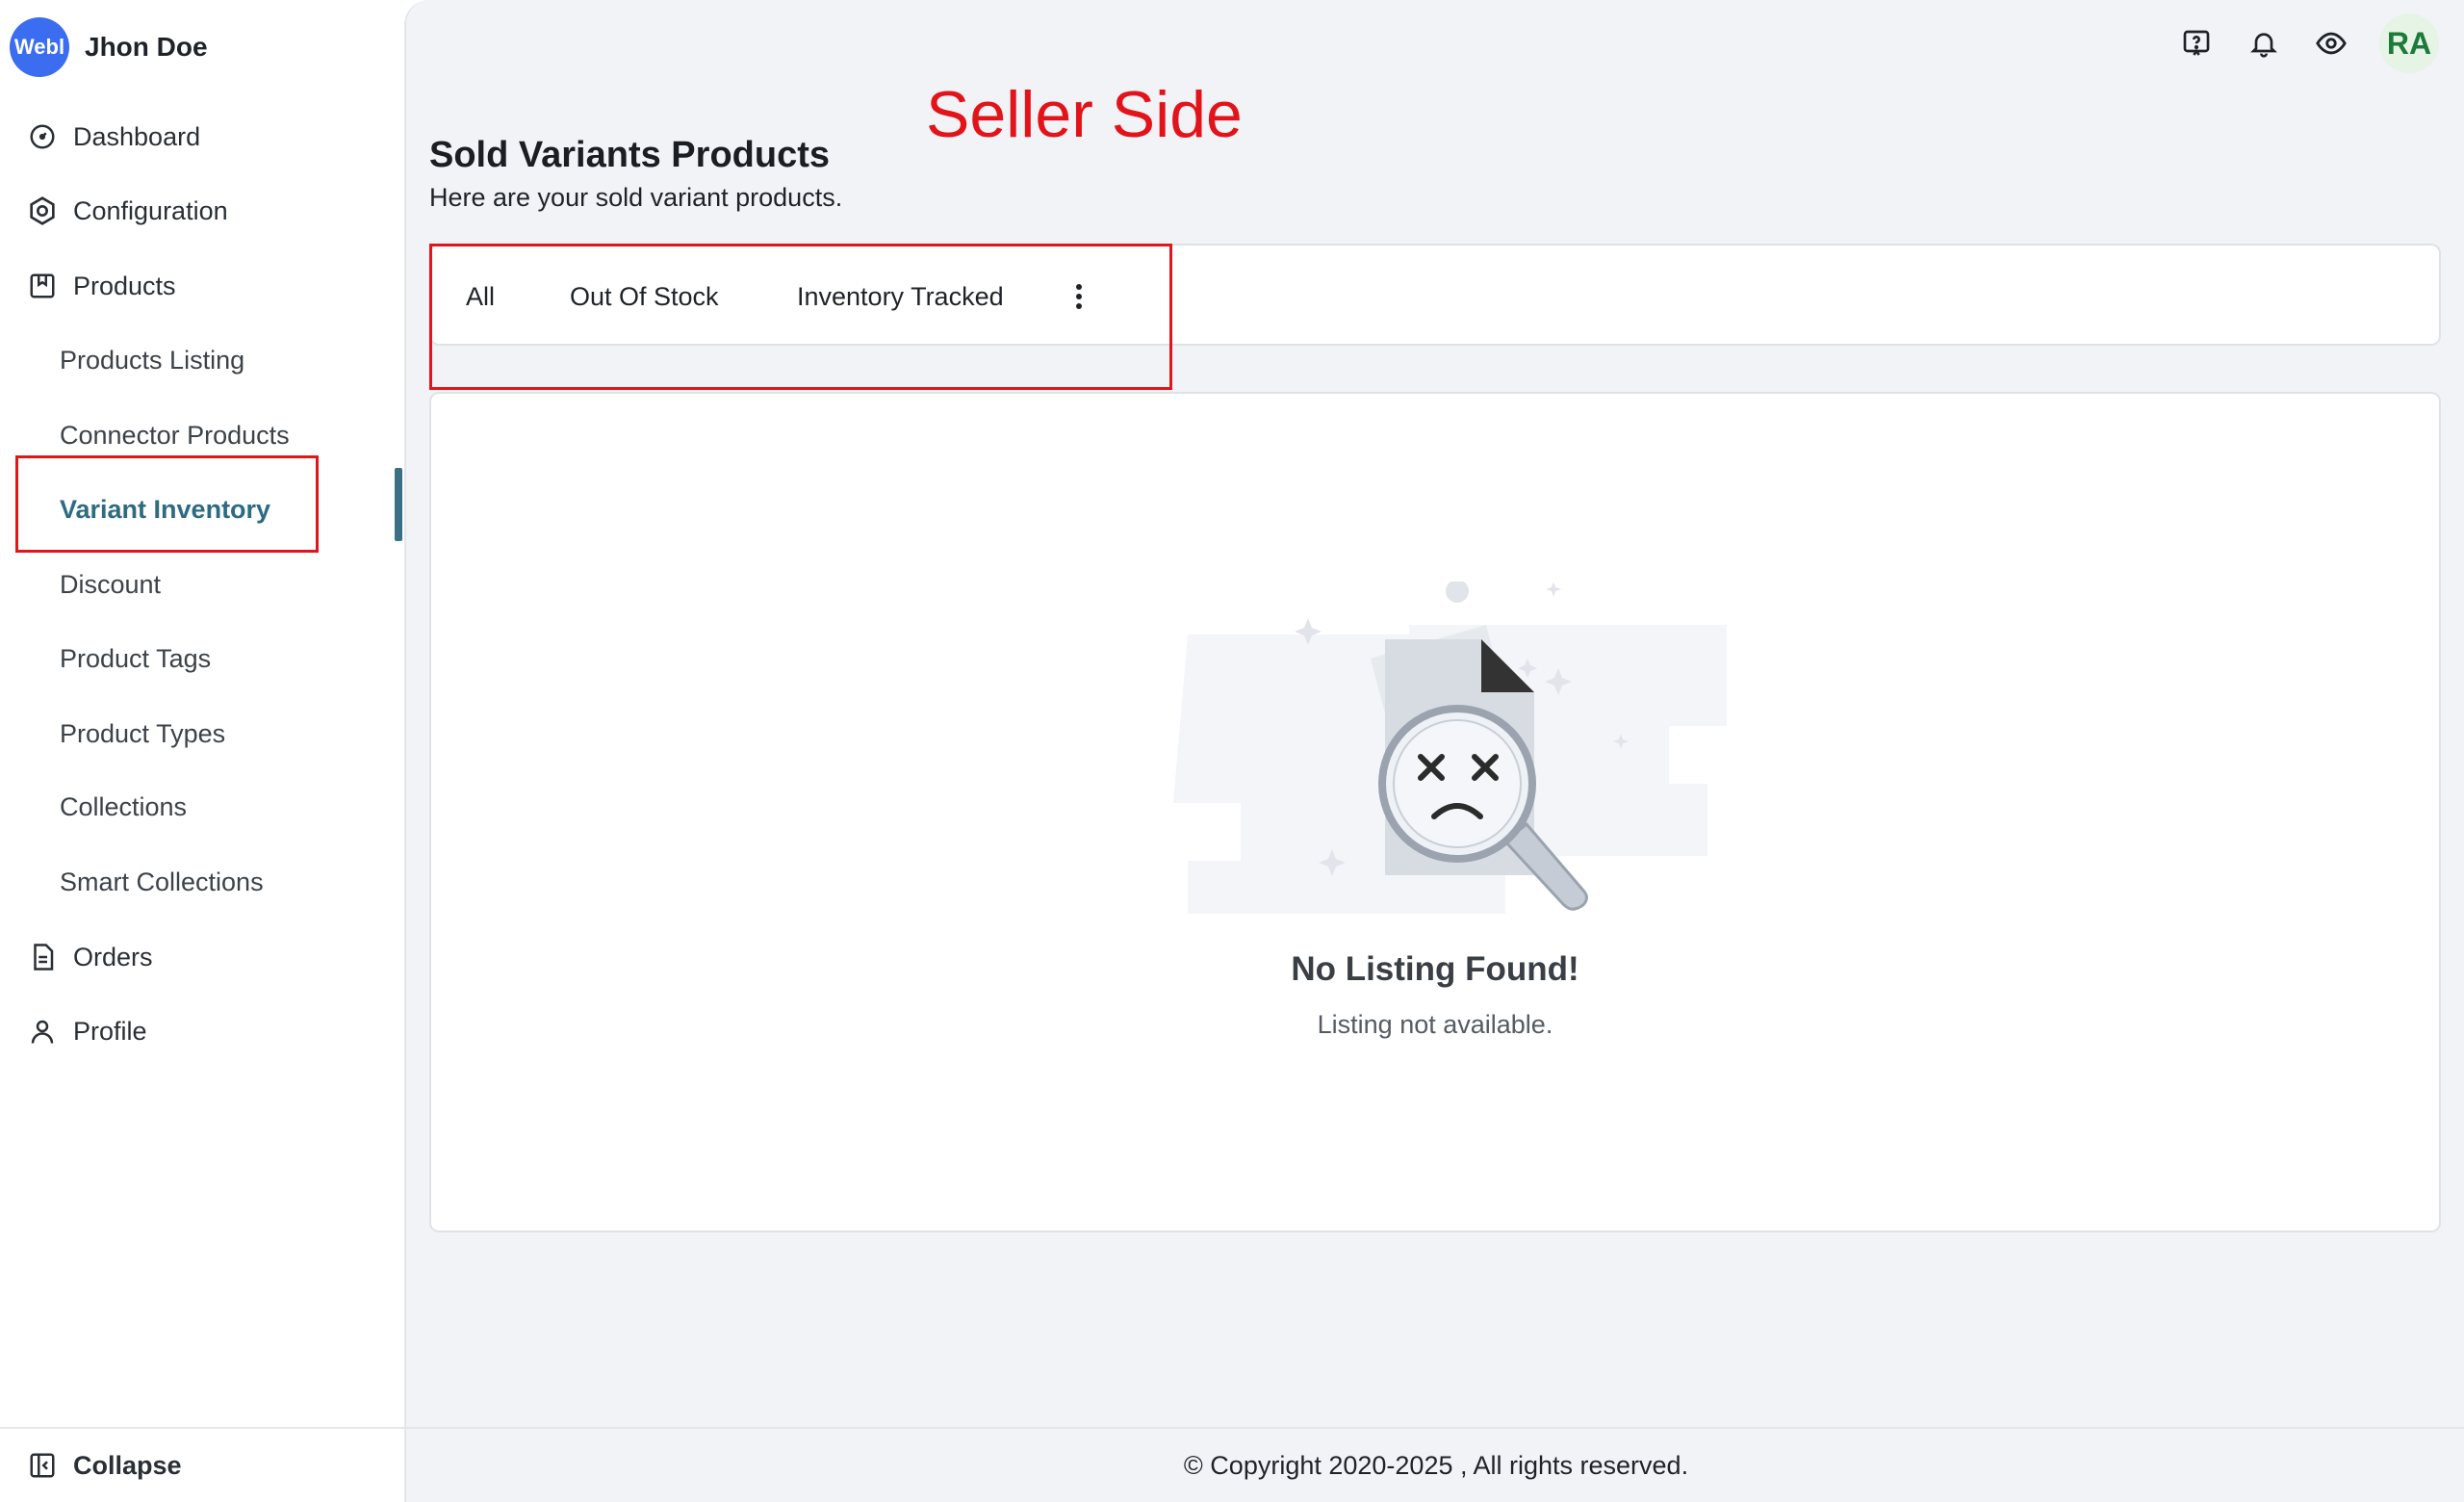  What do you see at coordinates (1435, 969) in the screenshot?
I see `empty-state-title: No Listing Found!` at bounding box center [1435, 969].